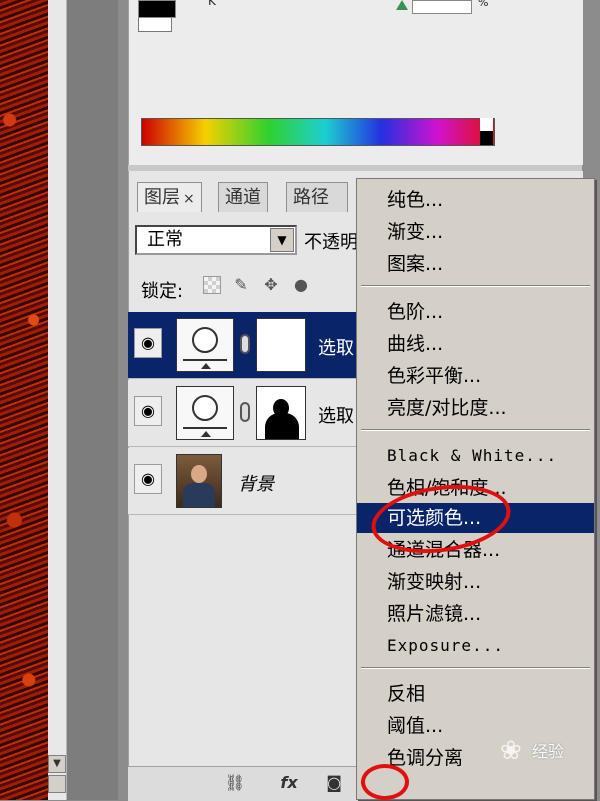  I want to click on spectrum-white-swatch, so click(486, 124).